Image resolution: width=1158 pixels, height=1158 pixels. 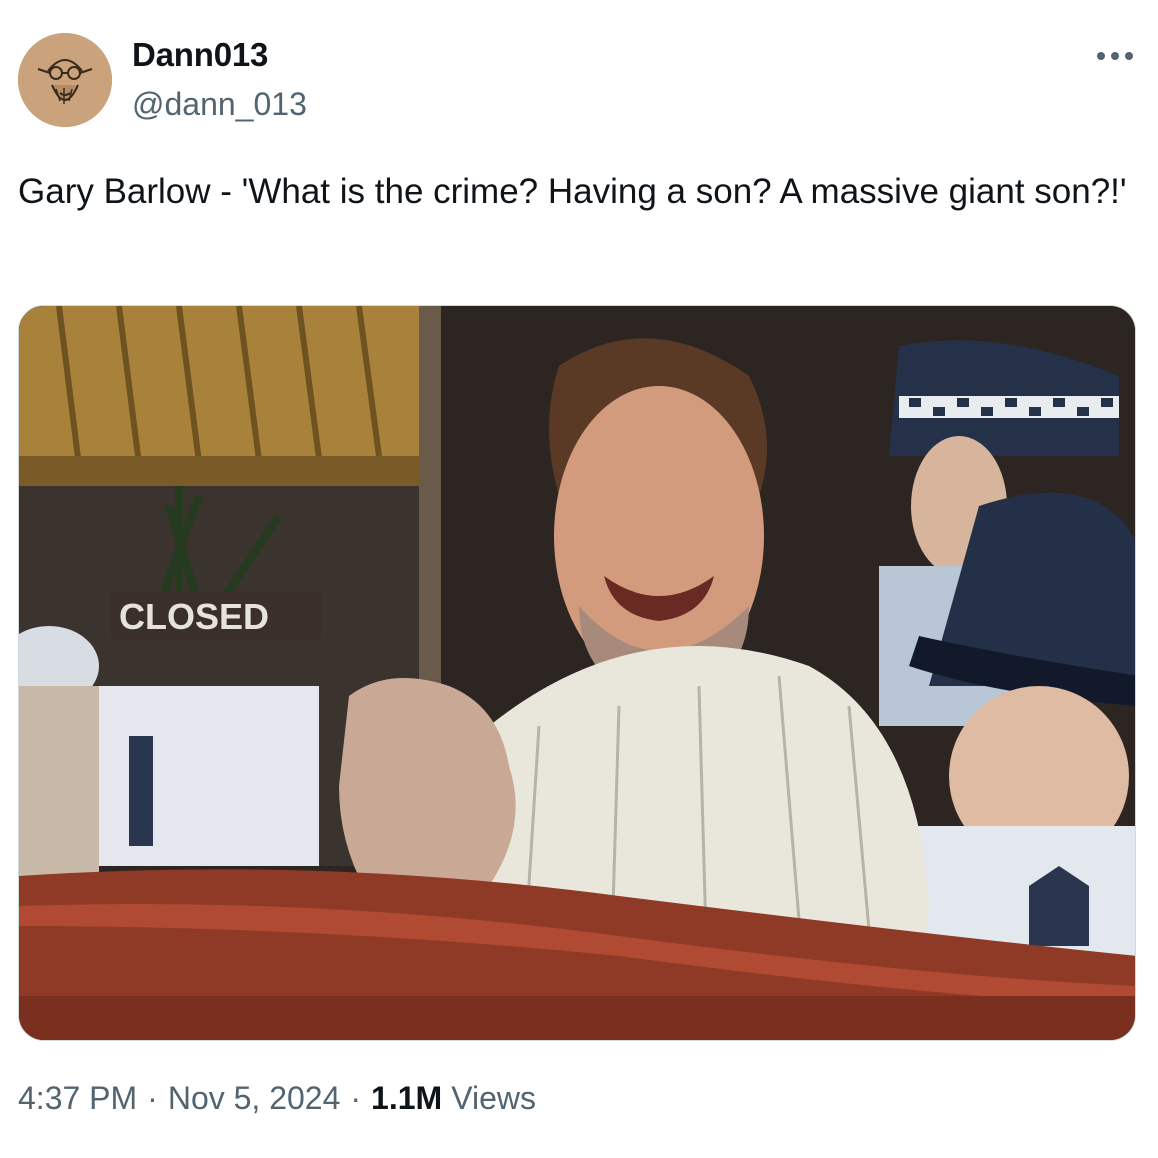 What do you see at coordinates (200, 55) in the screenshot?
I see `author-display-name: Dann013` at bounding box center [200, 55].